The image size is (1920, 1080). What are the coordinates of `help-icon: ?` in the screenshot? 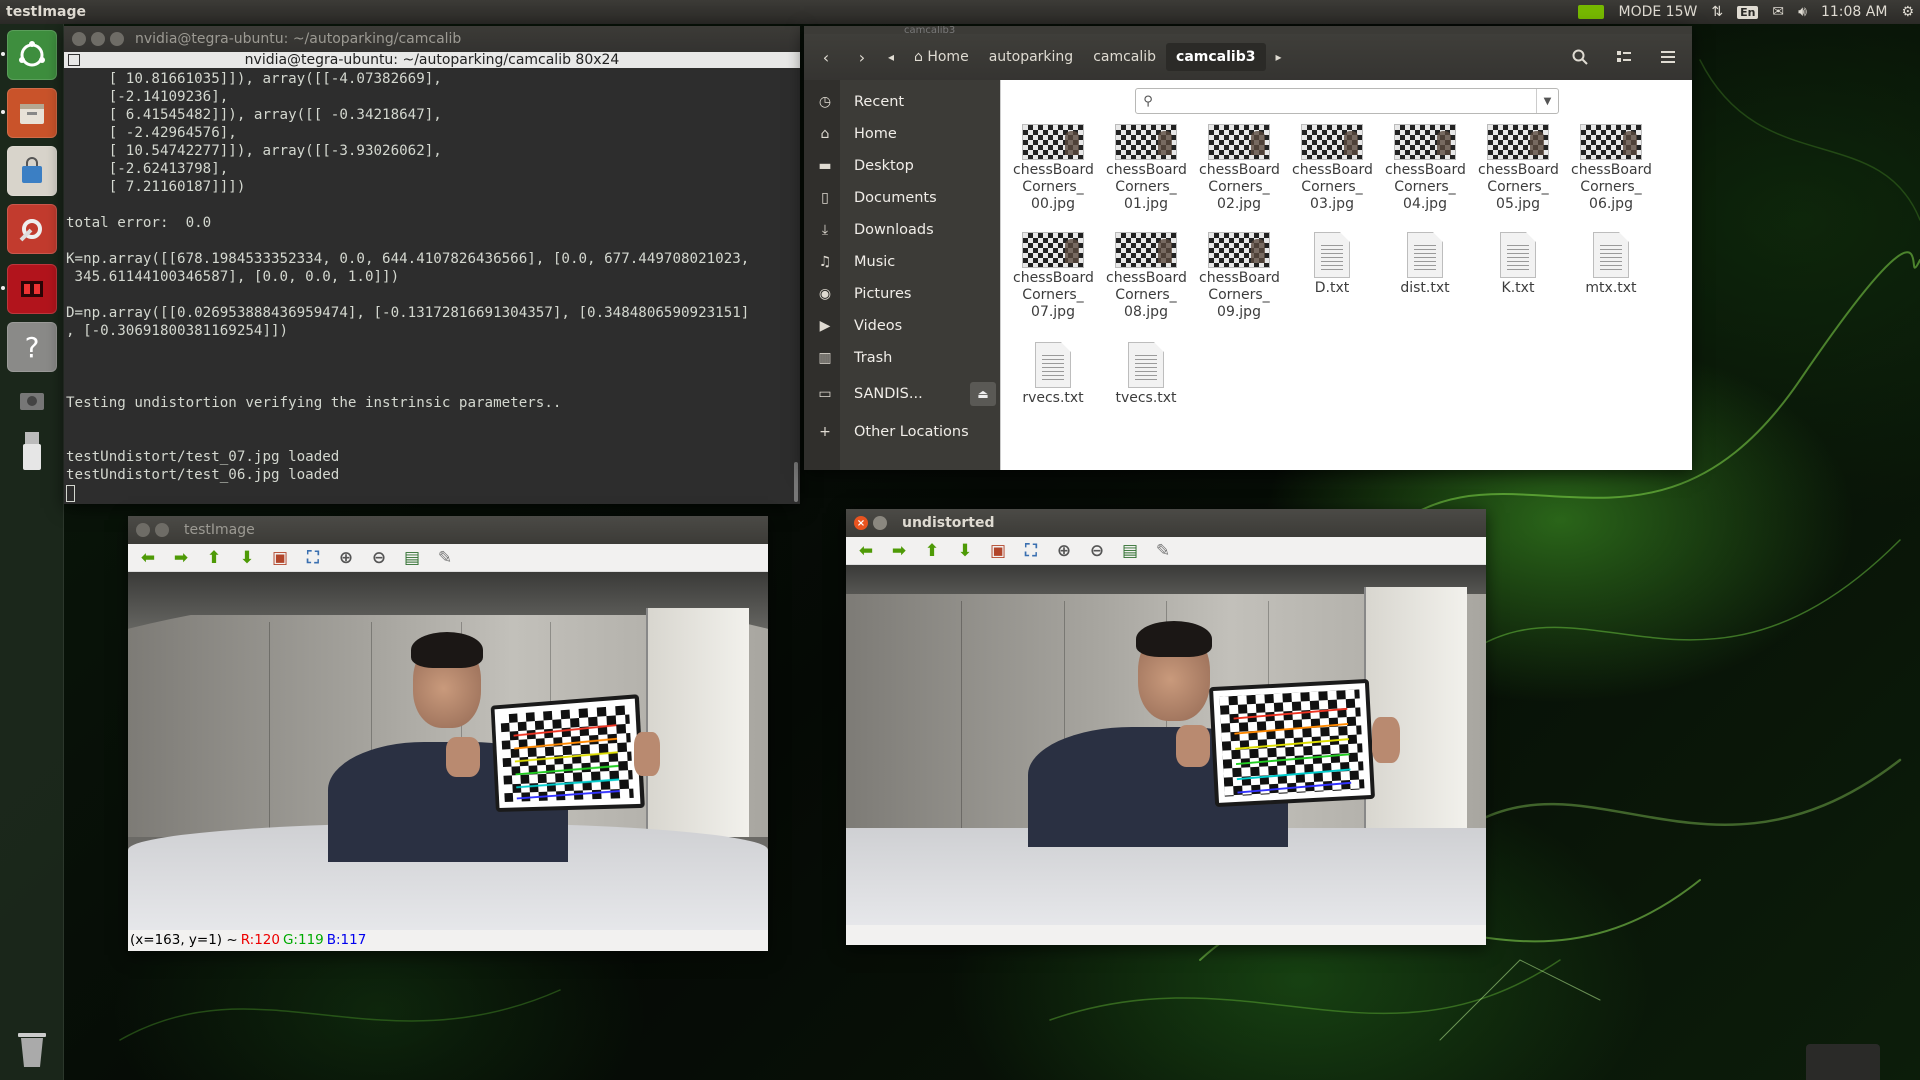 It's located at (32, 347).